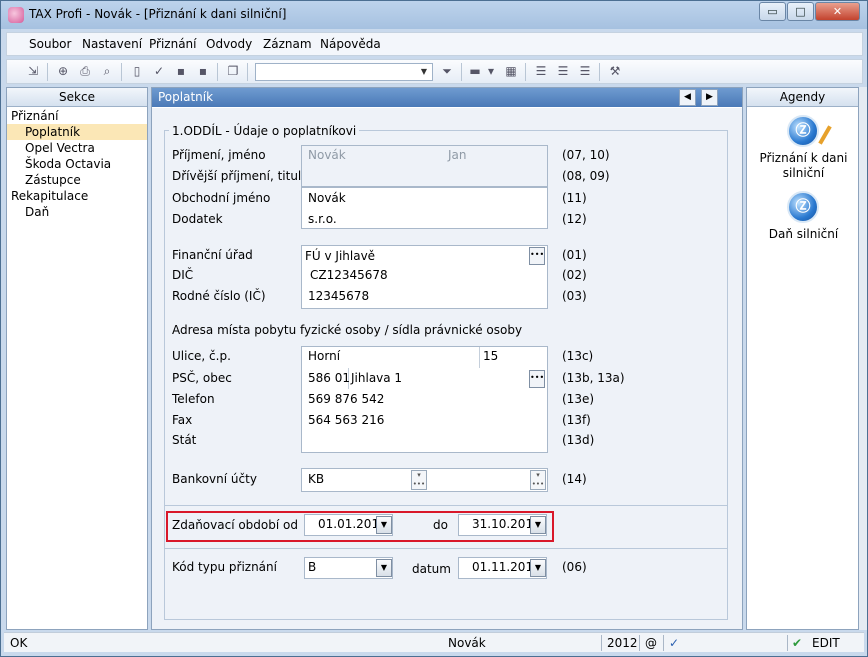 This screenshot has width=868, height=657. I want to click on calendar-icon: ▦, so click(511, 71).